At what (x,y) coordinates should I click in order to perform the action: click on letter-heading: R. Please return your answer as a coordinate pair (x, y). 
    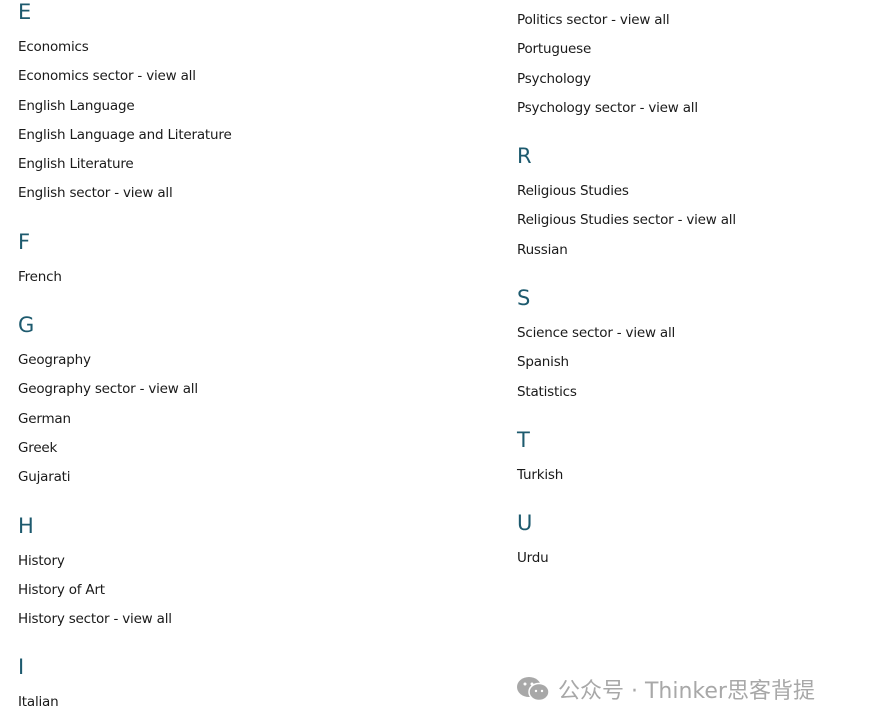
    Looking at the image, I should click on (524, 156).